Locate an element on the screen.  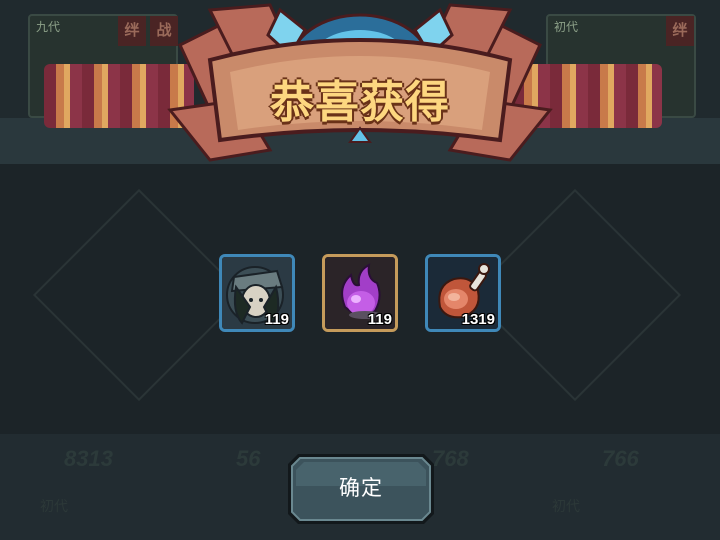
reward-list: 119 119 1319 is located at coordinates (360, 293).